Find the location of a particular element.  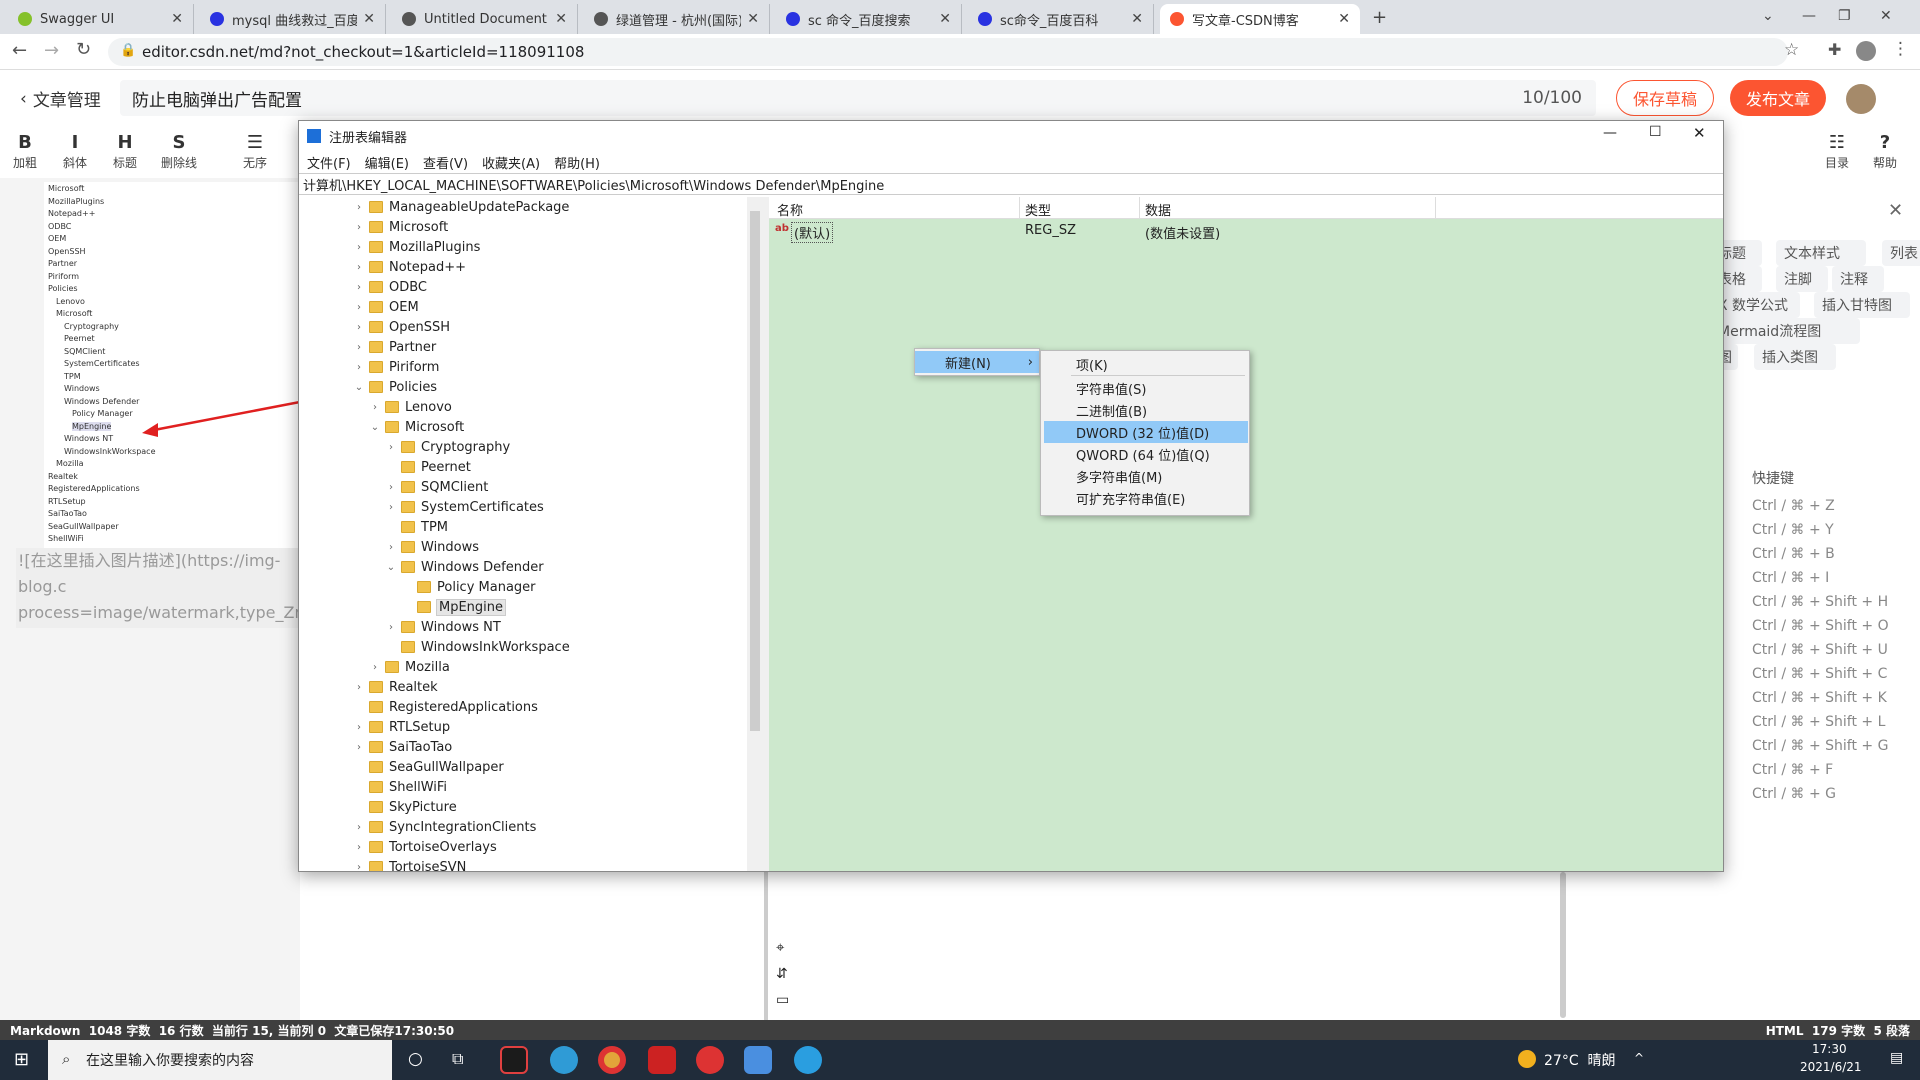

cortana-icon: ○ is located at coordinates (415, 1059).